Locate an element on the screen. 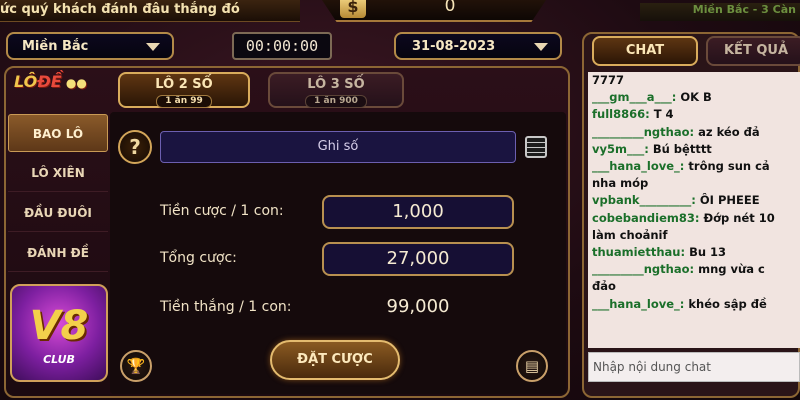 The width and height of the screenshot is (800, 400). region-banner: Miền Bắc - 3 Càn is located at coordinates (720, 12).